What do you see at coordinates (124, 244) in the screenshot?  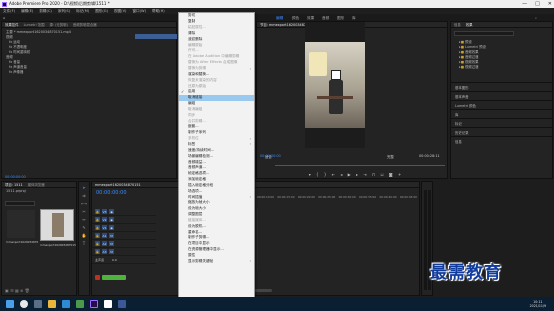 I see `track-a2: 🔒 A2 M` at bounding box center [124, 244].